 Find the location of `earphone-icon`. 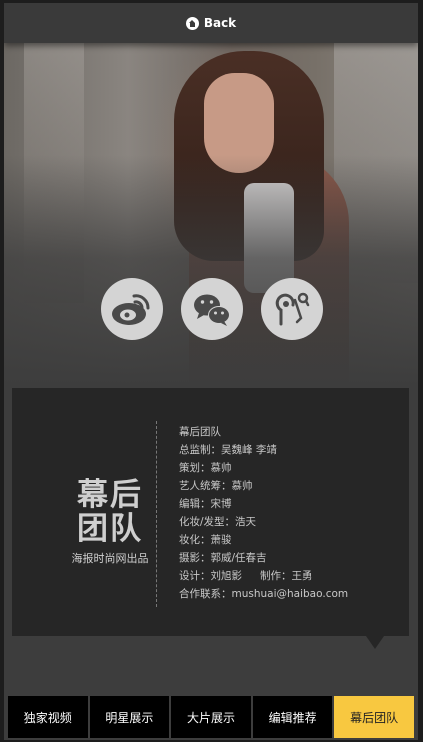

earphone-icon is located at coordinates (292, 309).